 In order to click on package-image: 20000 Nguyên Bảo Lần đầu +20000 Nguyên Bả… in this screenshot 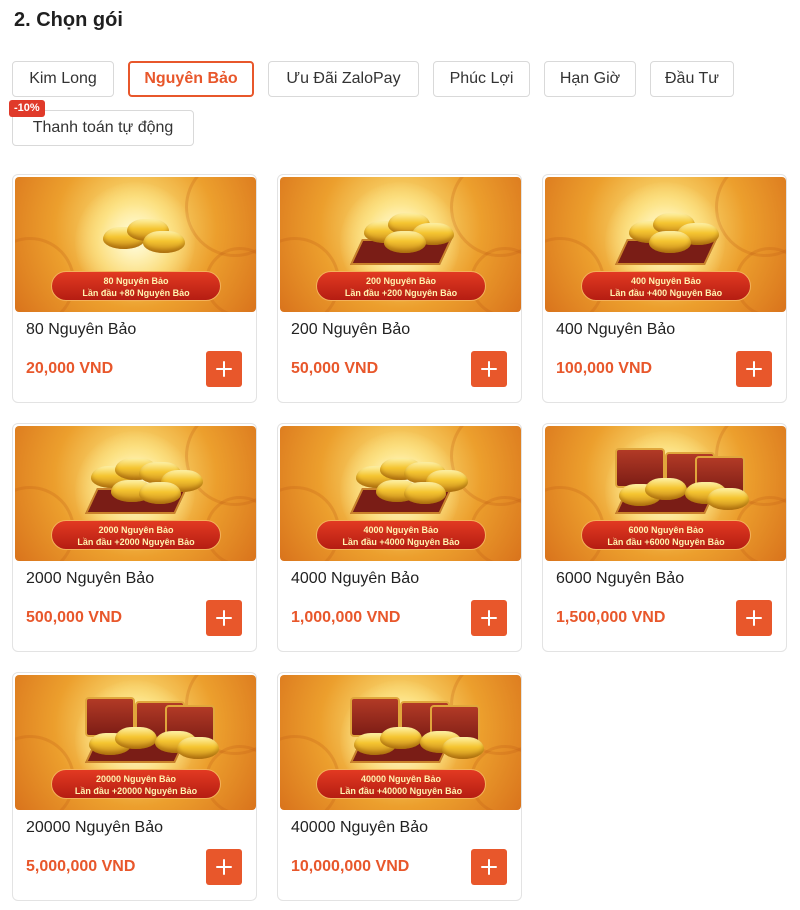, I will do `click(135, 742)`.